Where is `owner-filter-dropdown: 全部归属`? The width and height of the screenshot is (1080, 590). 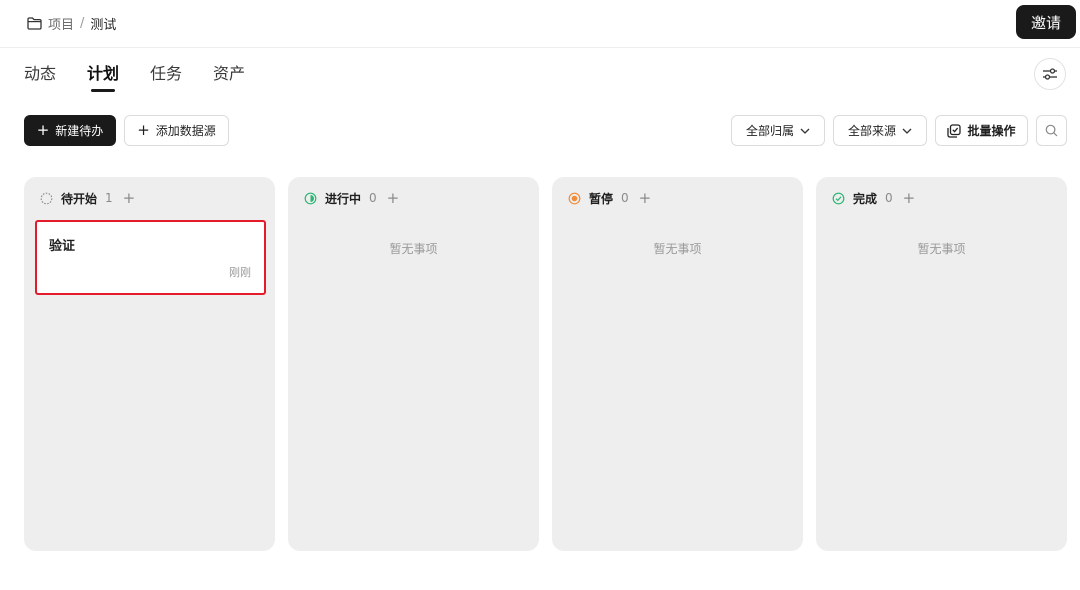
owner-filter-dropdown: 全部归属 is located at coordinates (778, 130).